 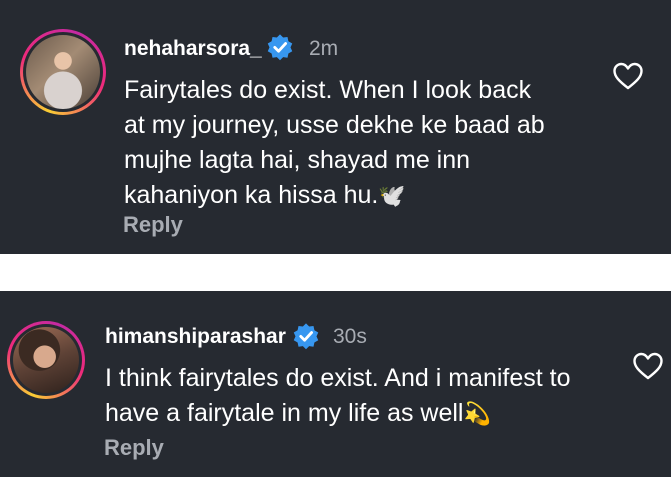 I want to click on username: himanshiparashar, so click(x=195, y=337).